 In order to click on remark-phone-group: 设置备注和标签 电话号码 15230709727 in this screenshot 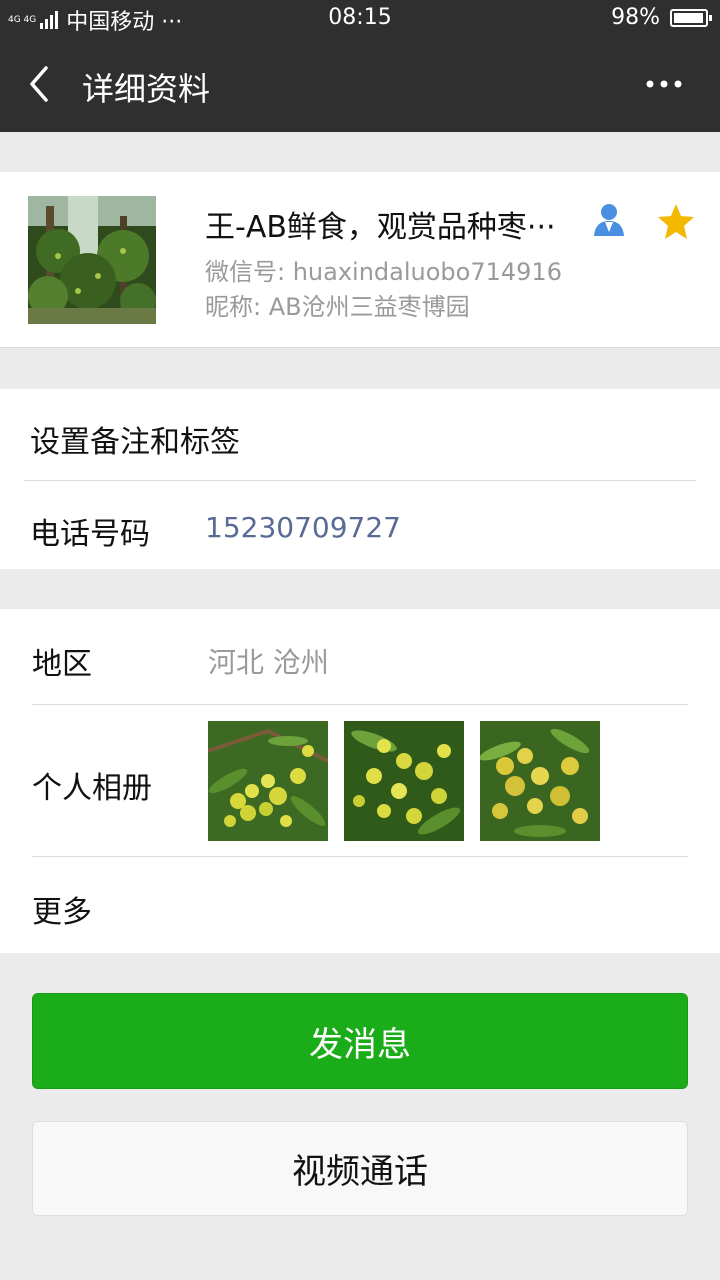, I will do `click(360, 479)`.